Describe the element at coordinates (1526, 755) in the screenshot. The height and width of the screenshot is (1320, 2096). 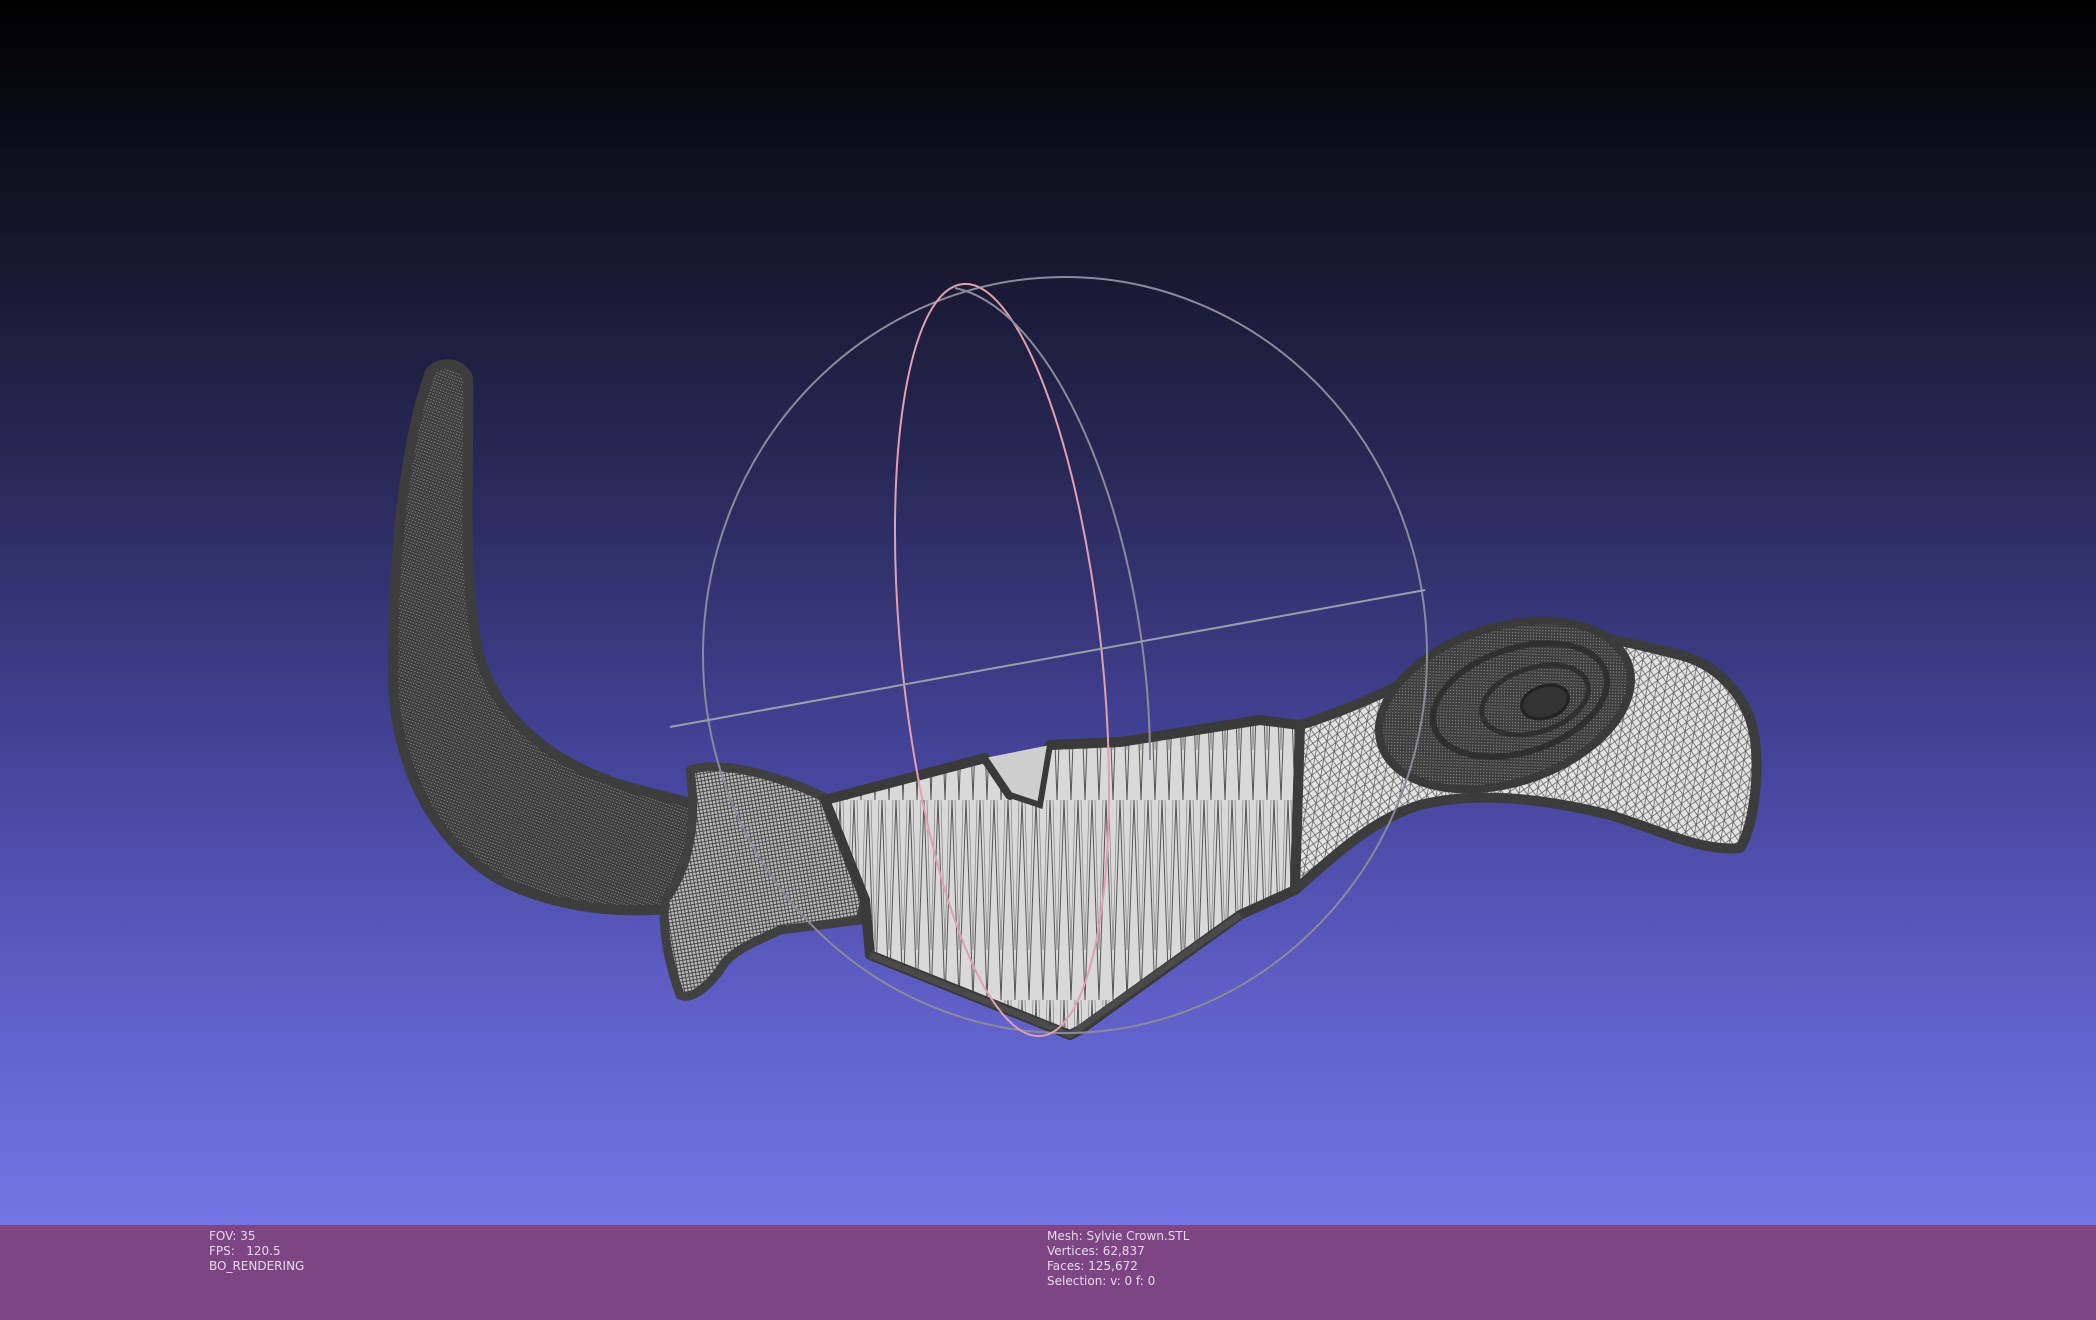
I see `mesh-right-wing` at that location.